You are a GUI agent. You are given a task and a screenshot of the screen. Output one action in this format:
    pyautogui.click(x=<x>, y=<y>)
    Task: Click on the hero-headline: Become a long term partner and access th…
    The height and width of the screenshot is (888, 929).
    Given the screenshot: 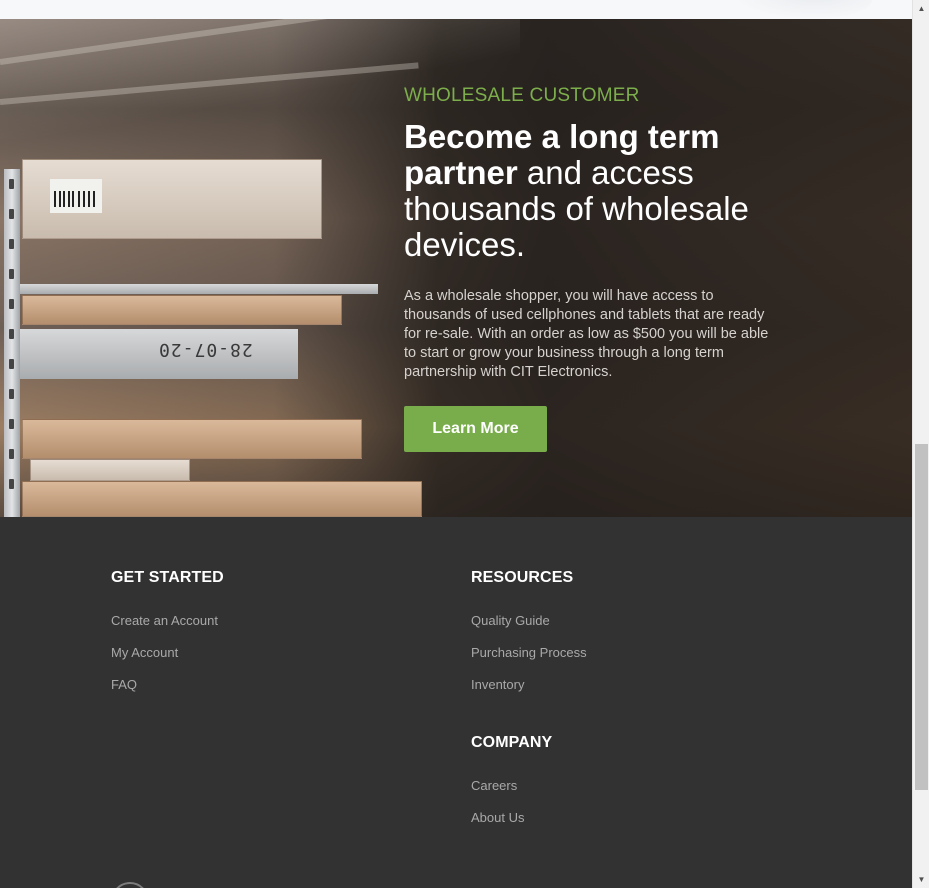 What is the action you would take?
    pyautogui.click(x=589, y=191)
    